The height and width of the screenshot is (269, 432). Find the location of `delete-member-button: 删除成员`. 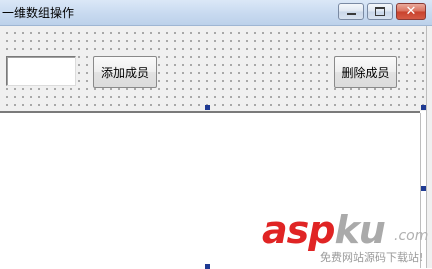

delete-member-button: 删除成员 is located at coordinates (365, 72).